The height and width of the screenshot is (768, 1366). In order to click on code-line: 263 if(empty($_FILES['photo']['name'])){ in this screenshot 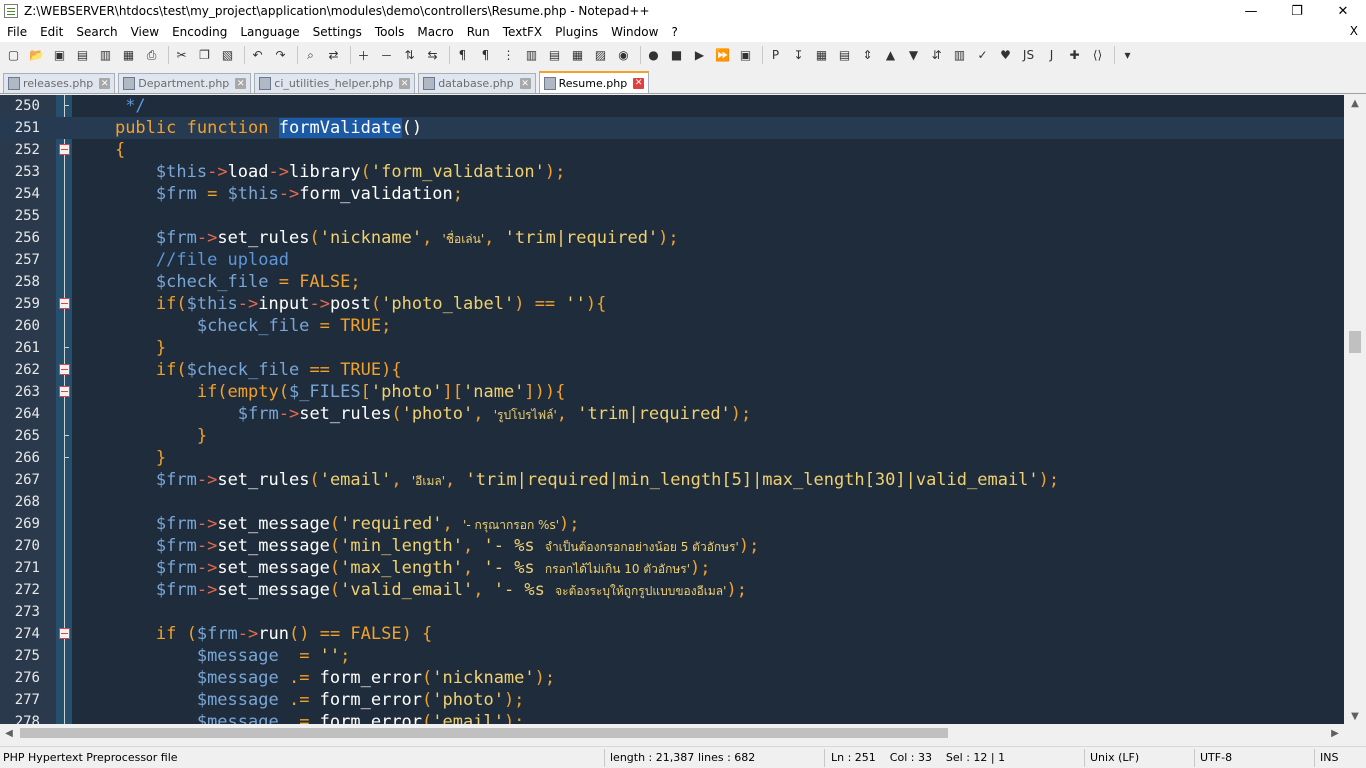, I will do `click(672, 392)`.